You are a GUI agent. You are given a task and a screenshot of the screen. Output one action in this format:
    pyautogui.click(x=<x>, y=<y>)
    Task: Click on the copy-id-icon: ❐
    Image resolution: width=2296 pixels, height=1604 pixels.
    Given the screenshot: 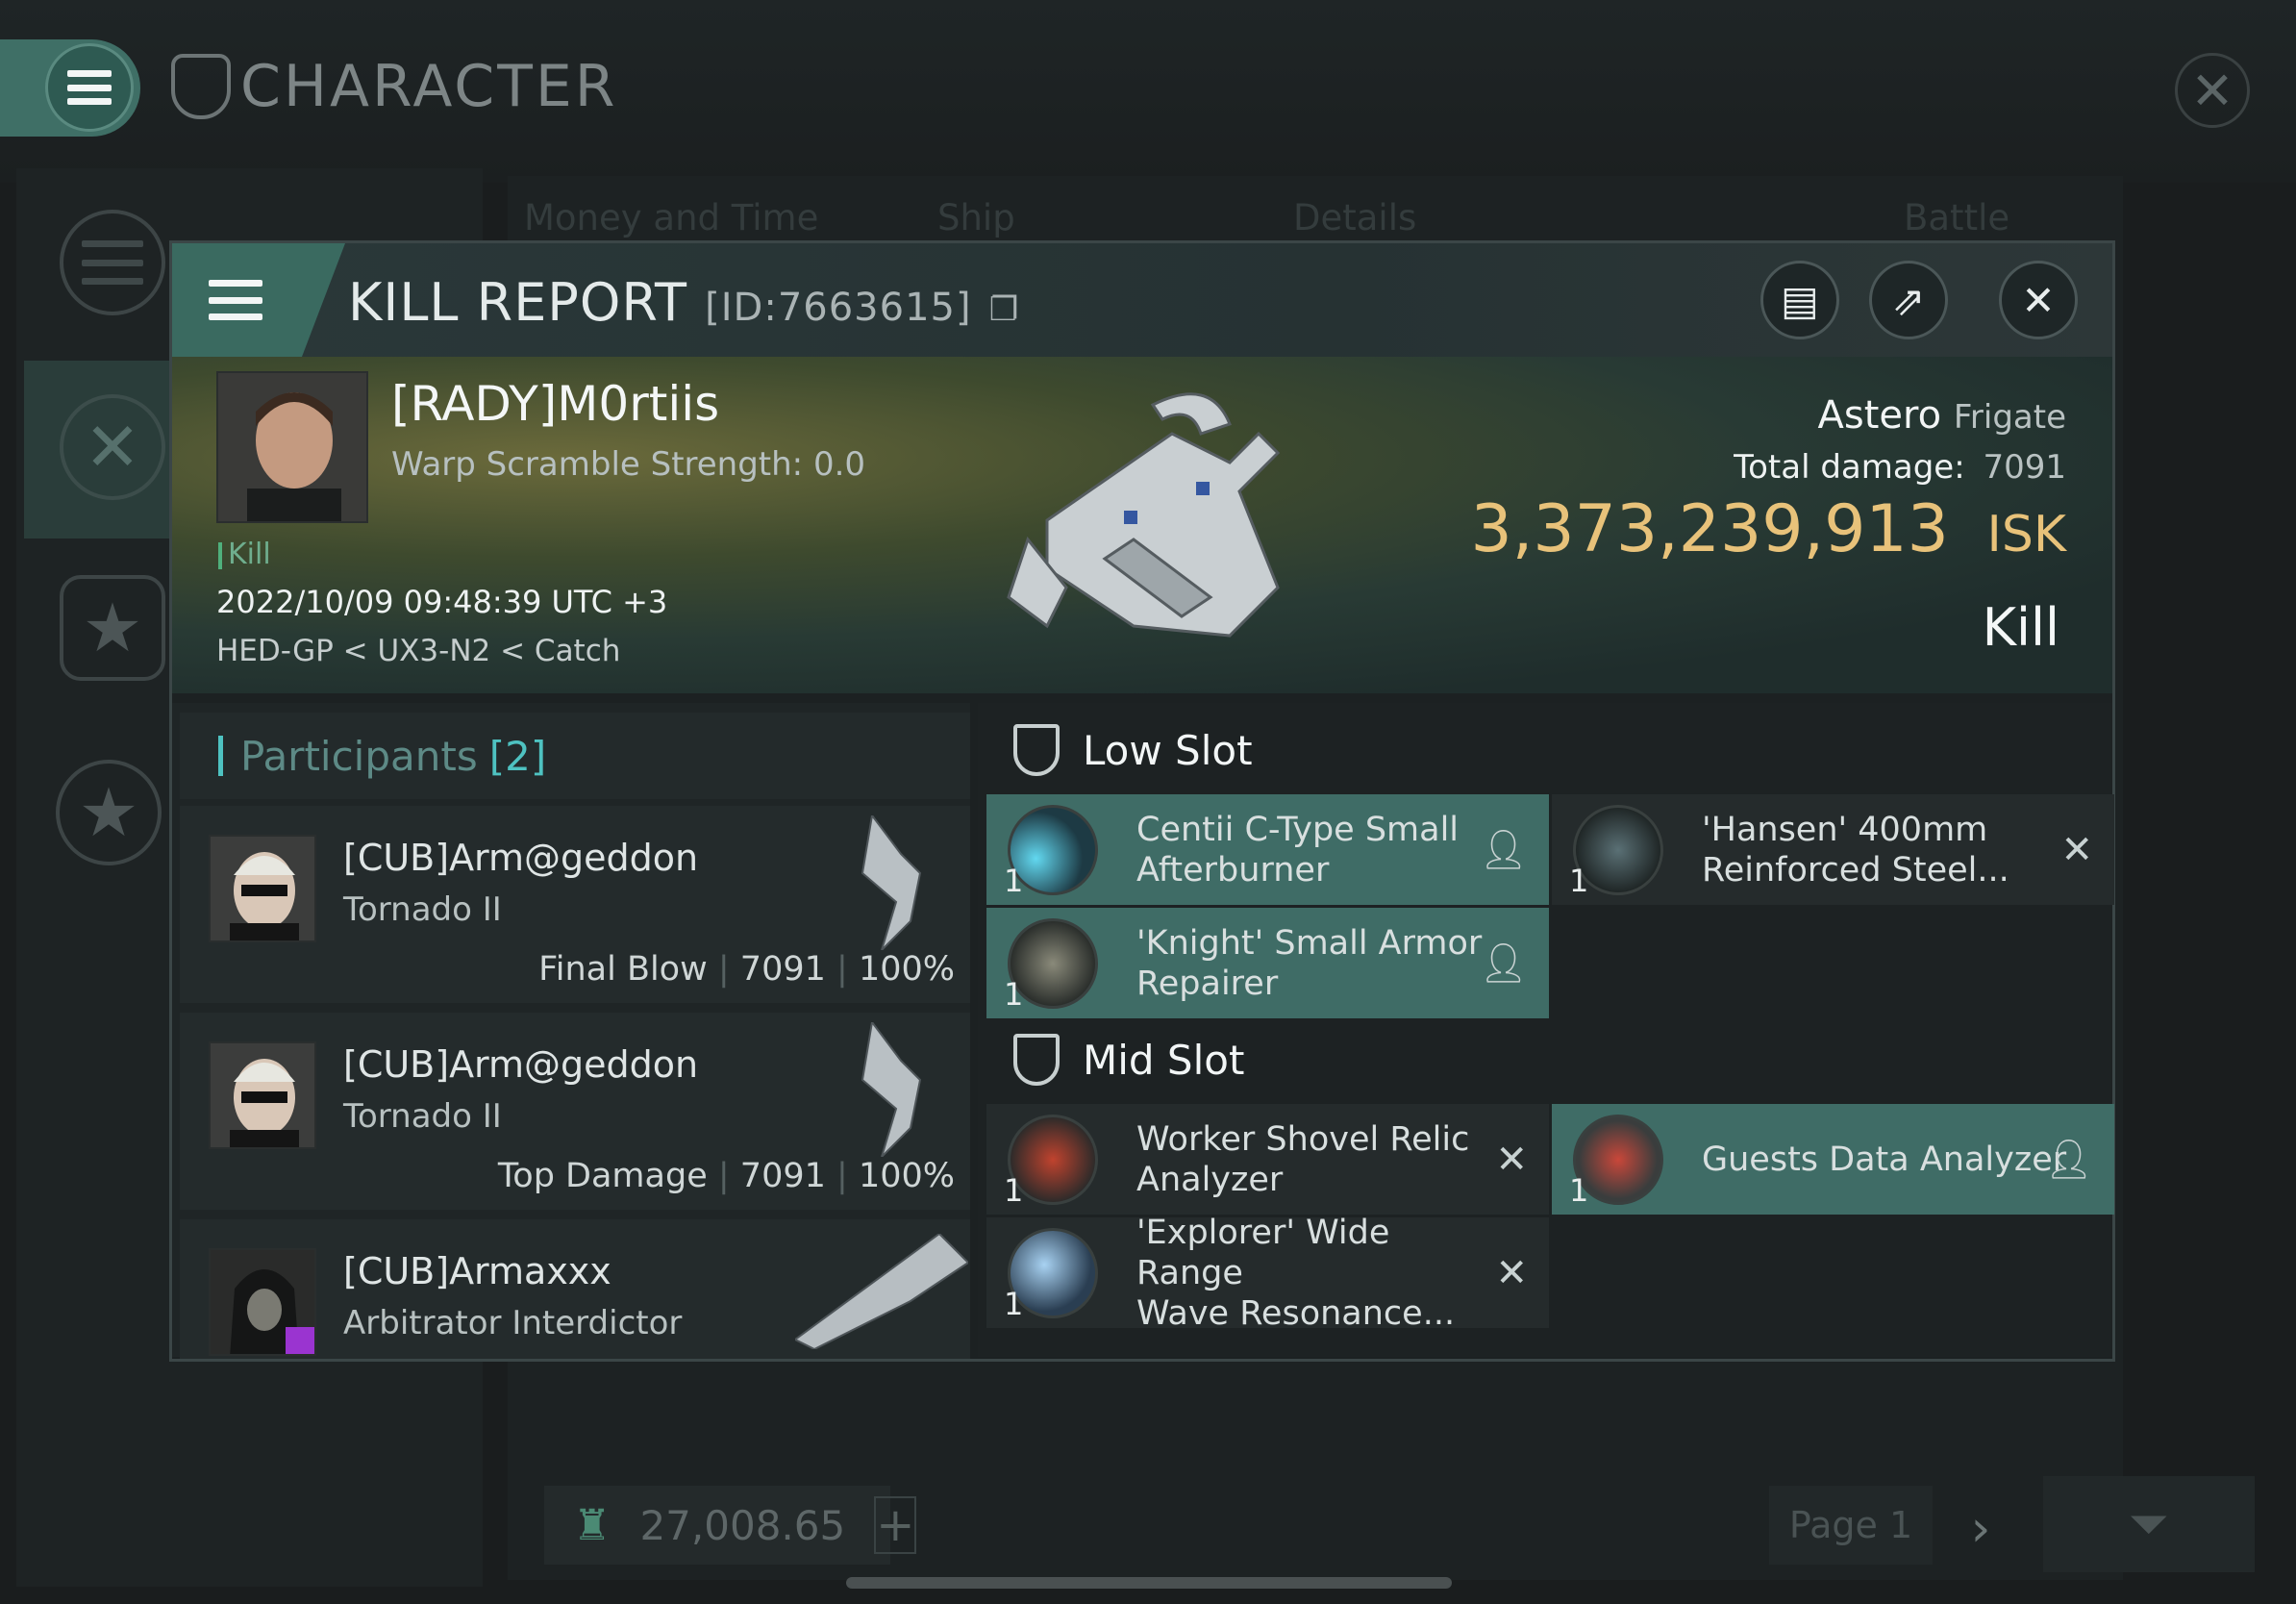 What is the action you would take?
    pyautogui.click(x=1004, y=309)
    